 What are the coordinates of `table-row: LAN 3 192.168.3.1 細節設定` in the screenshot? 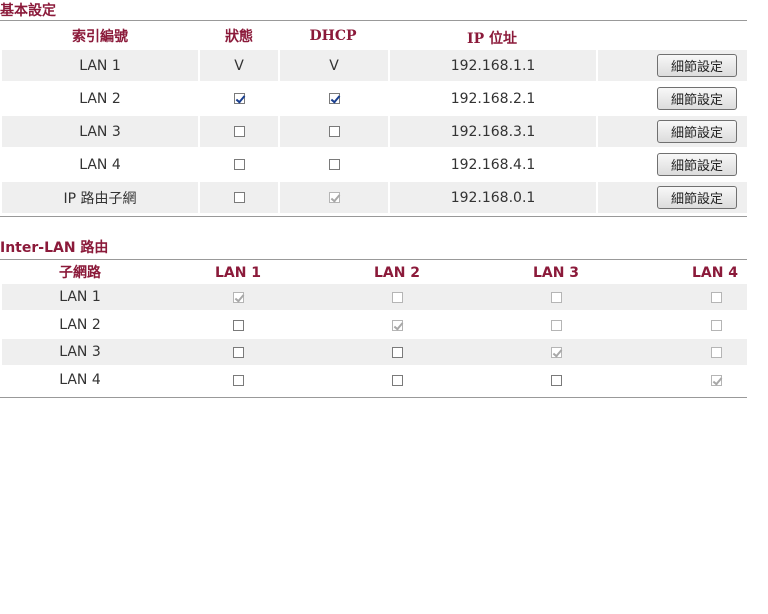 It's located at (374, 131).